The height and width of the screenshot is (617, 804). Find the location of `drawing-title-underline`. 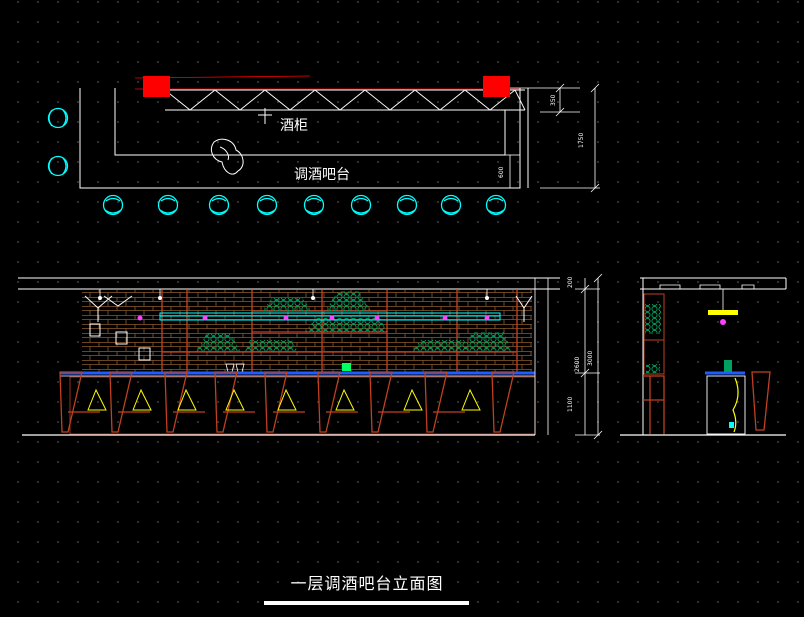

drawing-title-underline is located at coordinates (366, 603).